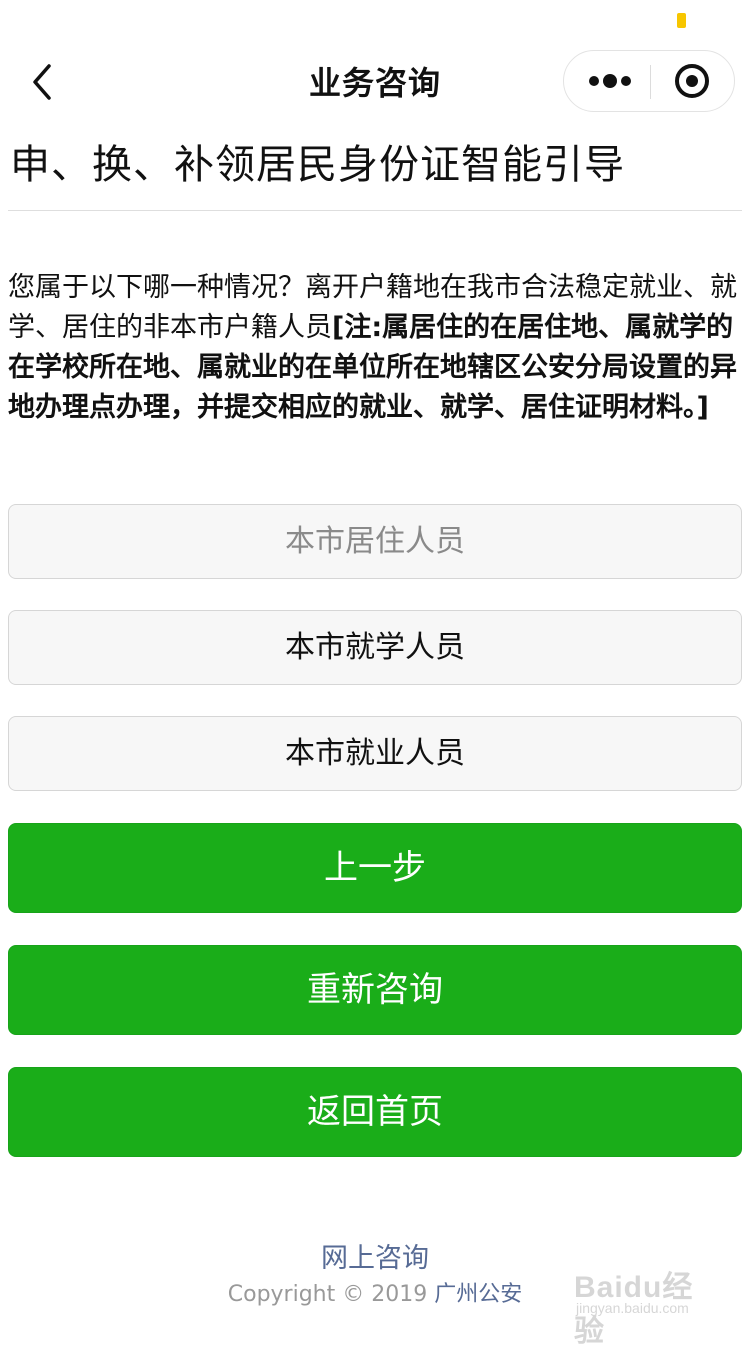 Image resolution: width=750 pixels, height=1350 pixels. Describe the element at coordinates (375, 647) in the screenshot. I see `option-study: 本市就学人员` at that location.